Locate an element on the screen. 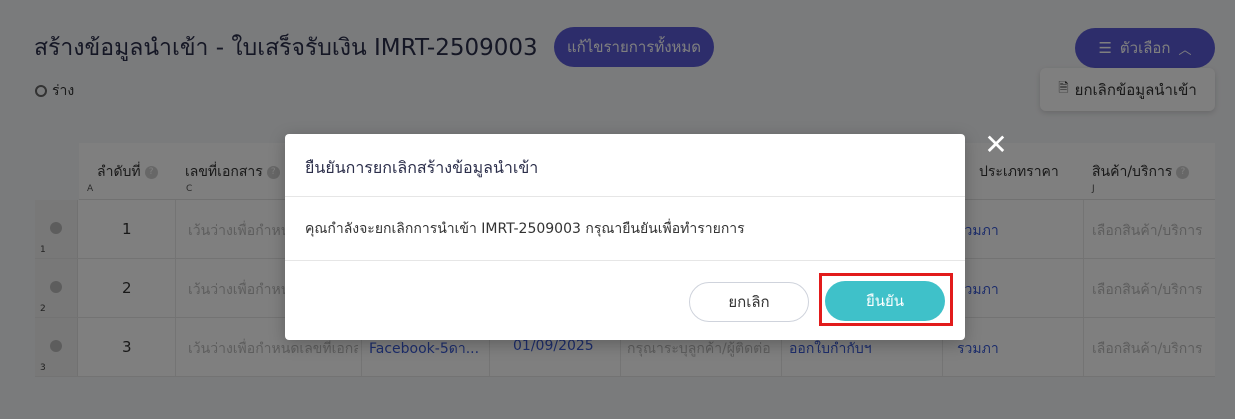  close-icon: ✕ is located at coordinates (996, 145).